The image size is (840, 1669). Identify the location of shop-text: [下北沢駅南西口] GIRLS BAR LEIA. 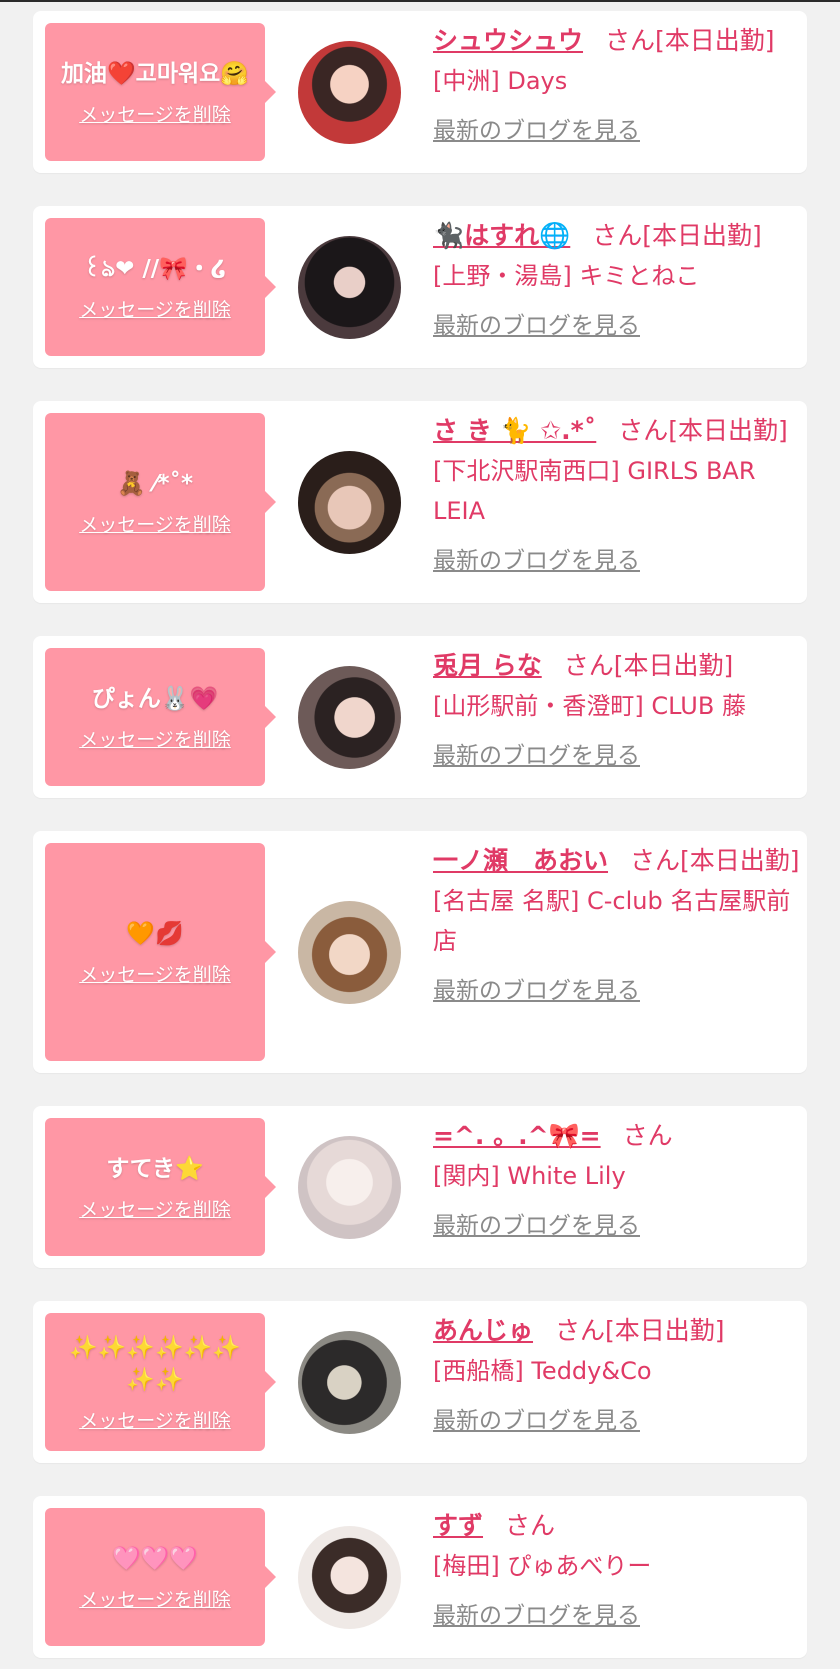
(594, 491).